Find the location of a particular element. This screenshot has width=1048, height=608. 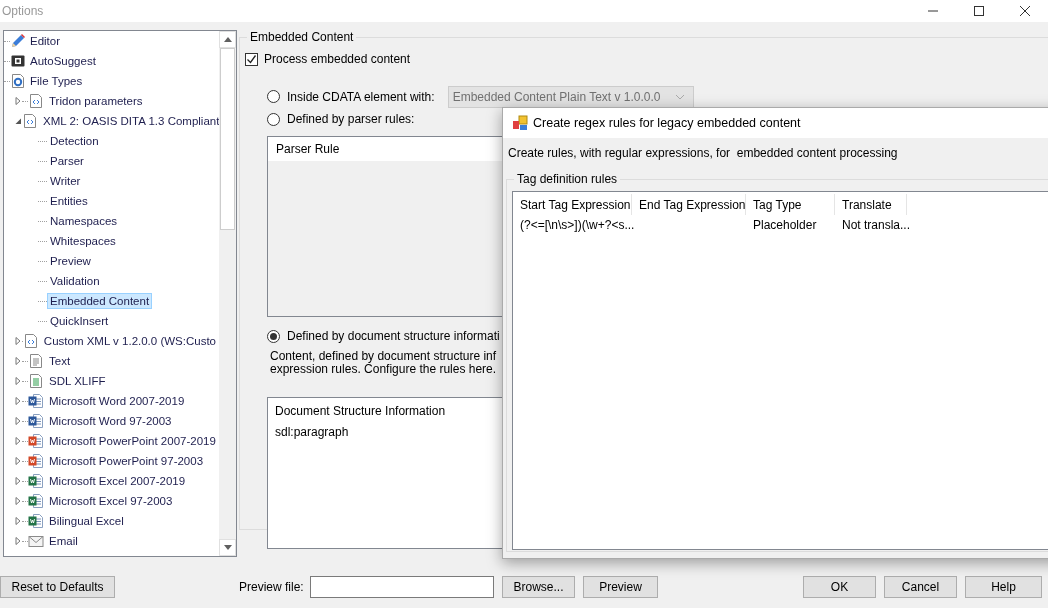

radio-label: Defined by parser rules: is located at coordinates (351, 119).